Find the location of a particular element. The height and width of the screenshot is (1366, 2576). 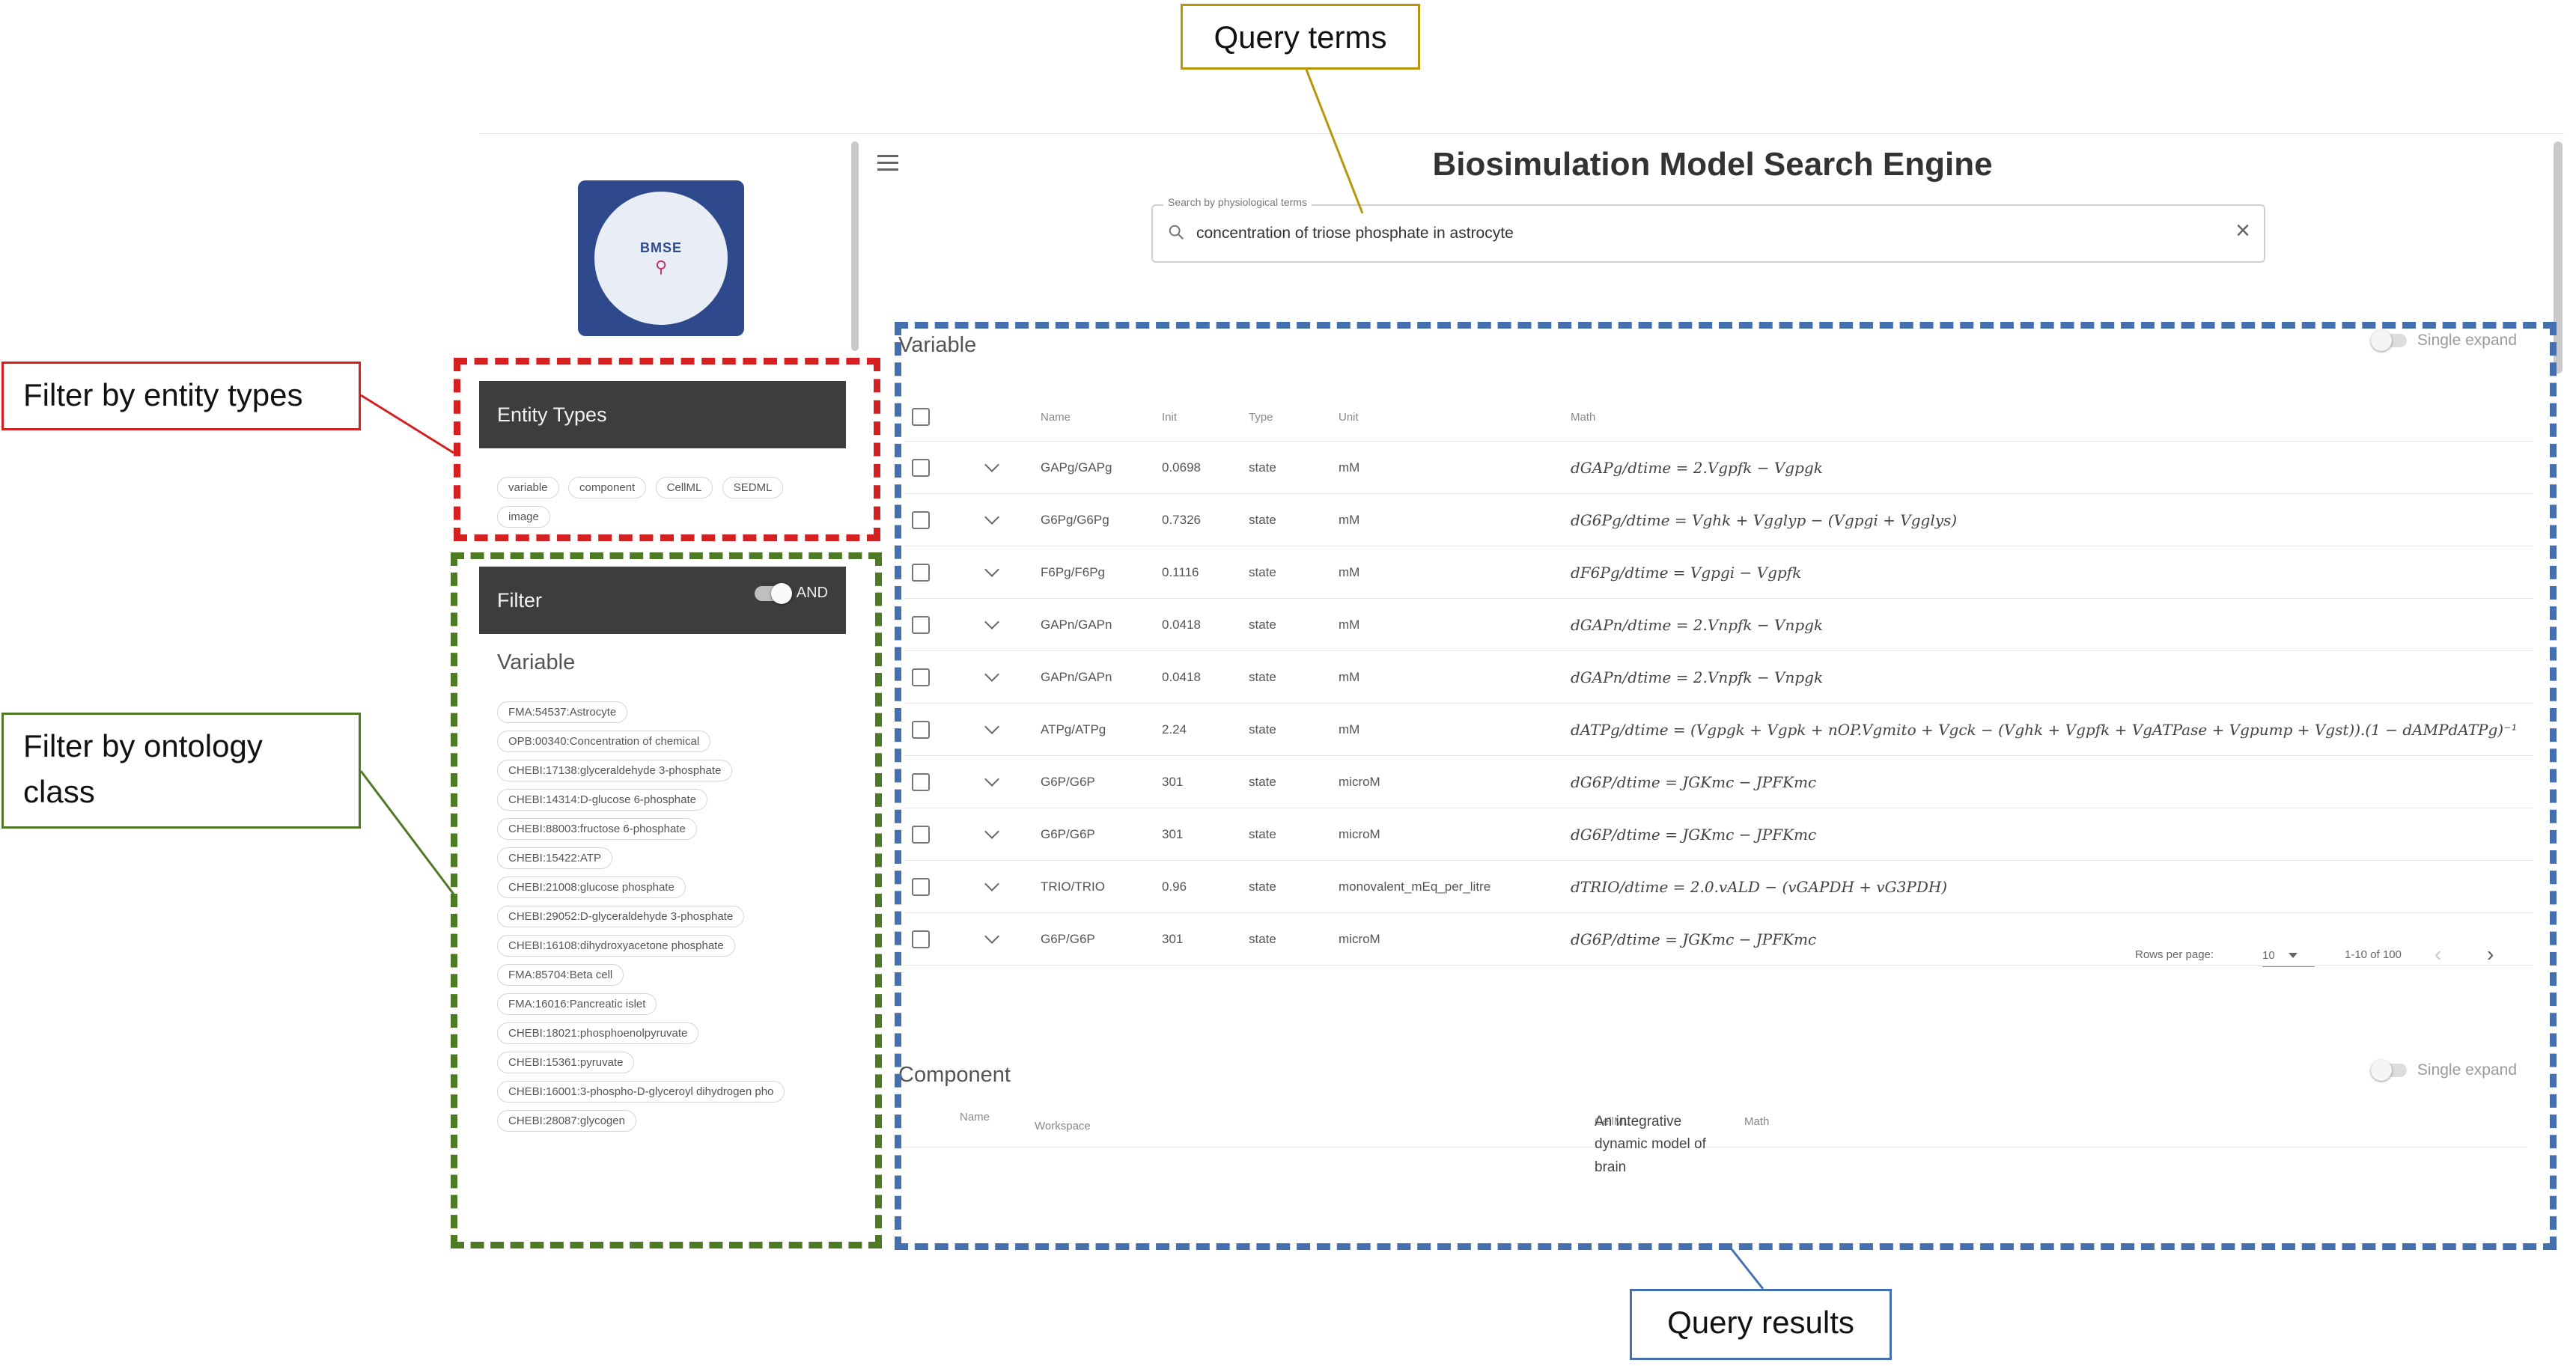

callout-filter-entity-types: Filter by entity types is located at coordinates (181, 396).